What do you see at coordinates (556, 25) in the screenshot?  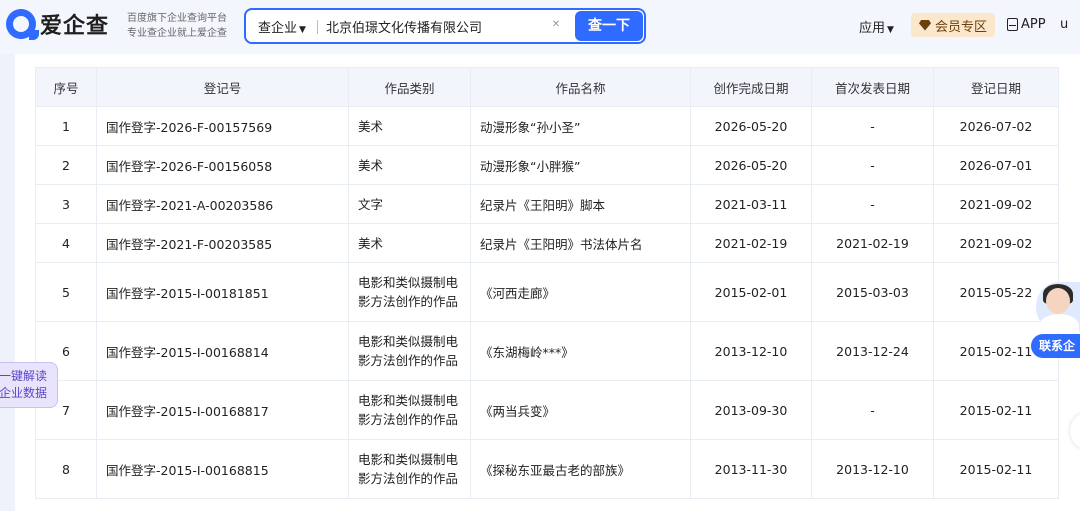 I see `clear-icon: ✕` at bounding box center [556, 25].